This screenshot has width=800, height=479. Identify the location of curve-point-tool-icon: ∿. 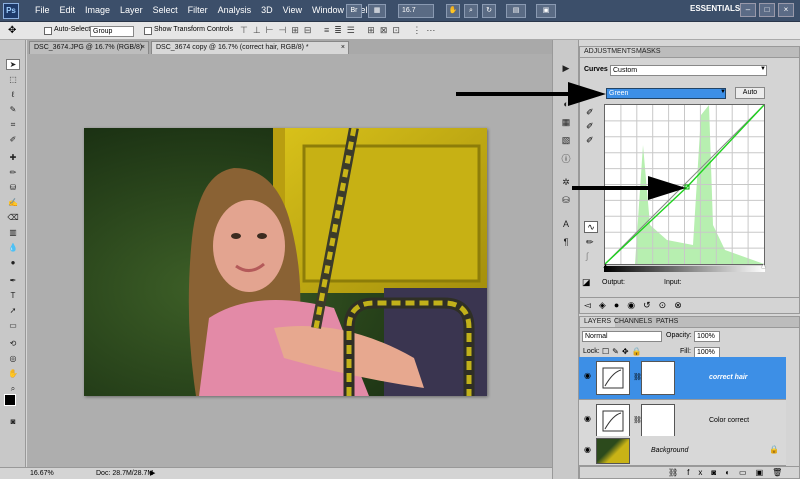
(591, 227).